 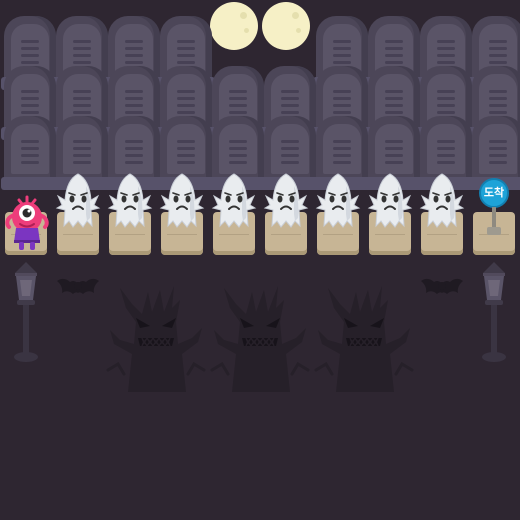 I want to click on goal-sign-pole, so click(x=494, y=218).